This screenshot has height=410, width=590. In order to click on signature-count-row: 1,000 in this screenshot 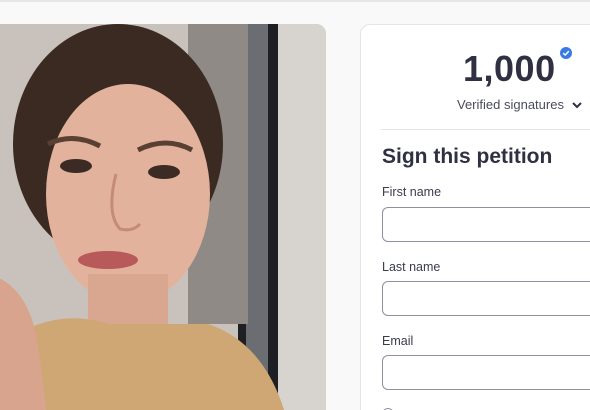, I will do `click(517, 68)`.